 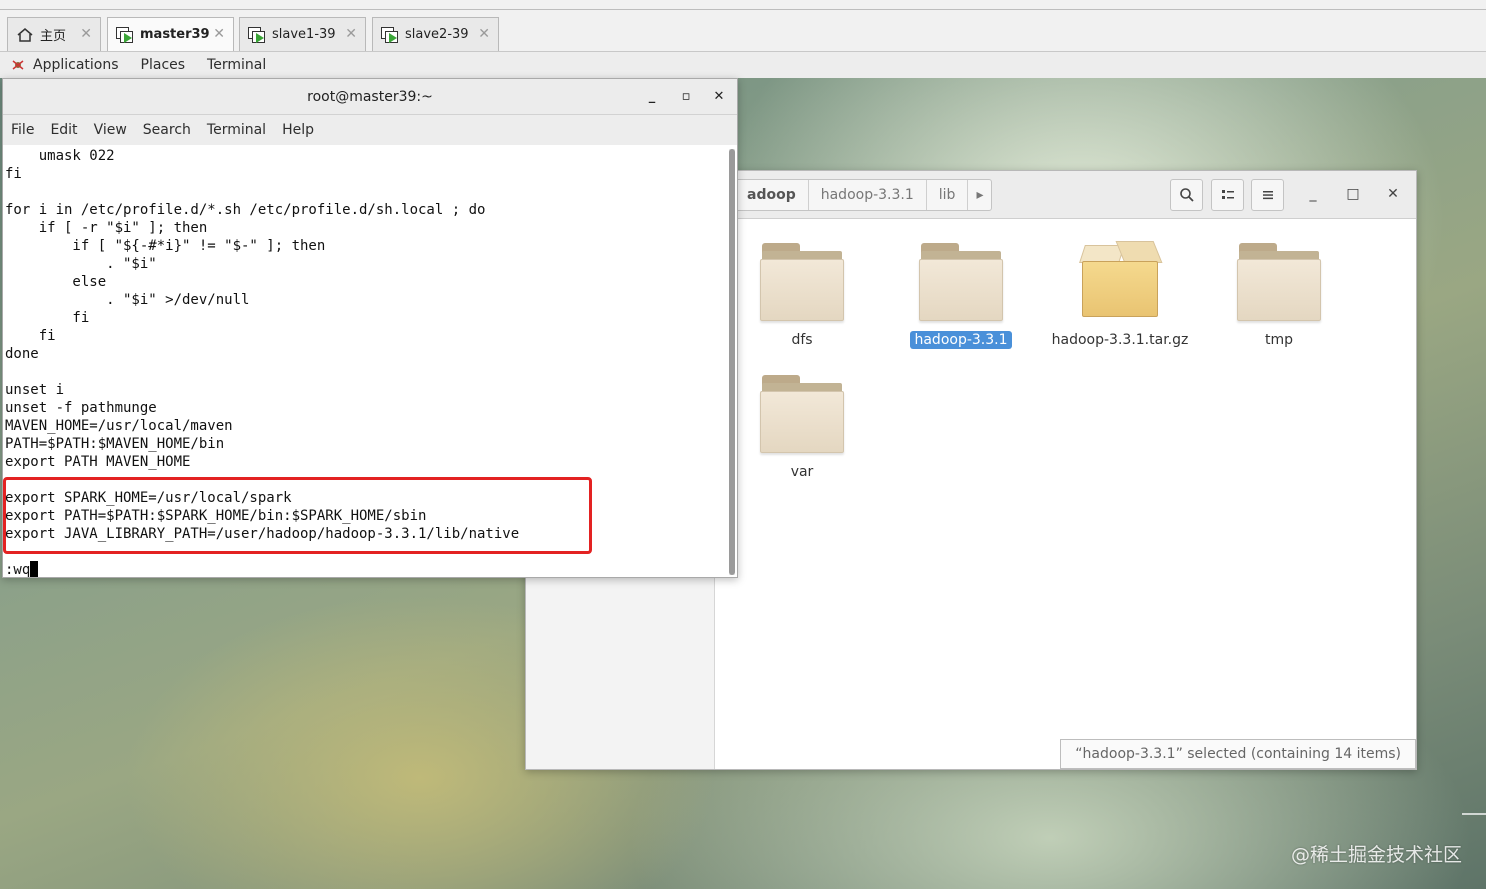 I want to click on archive-item: hadoop-3.3.1.tar.gz, so click(x=1120, y=294).